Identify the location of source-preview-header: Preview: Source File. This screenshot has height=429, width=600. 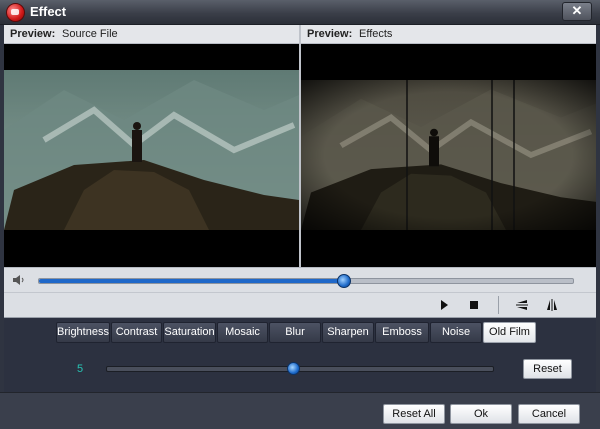
(151, 34).